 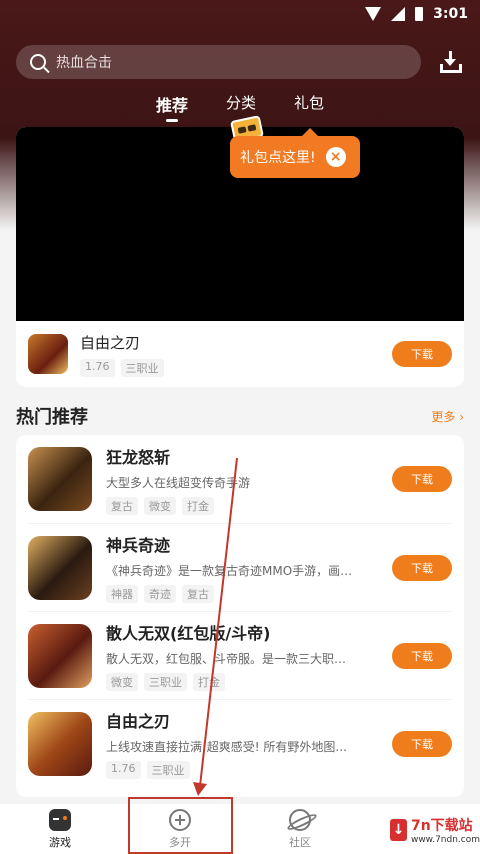 I want to click on game-title: 自由之刃, so click(x=138, y=721).